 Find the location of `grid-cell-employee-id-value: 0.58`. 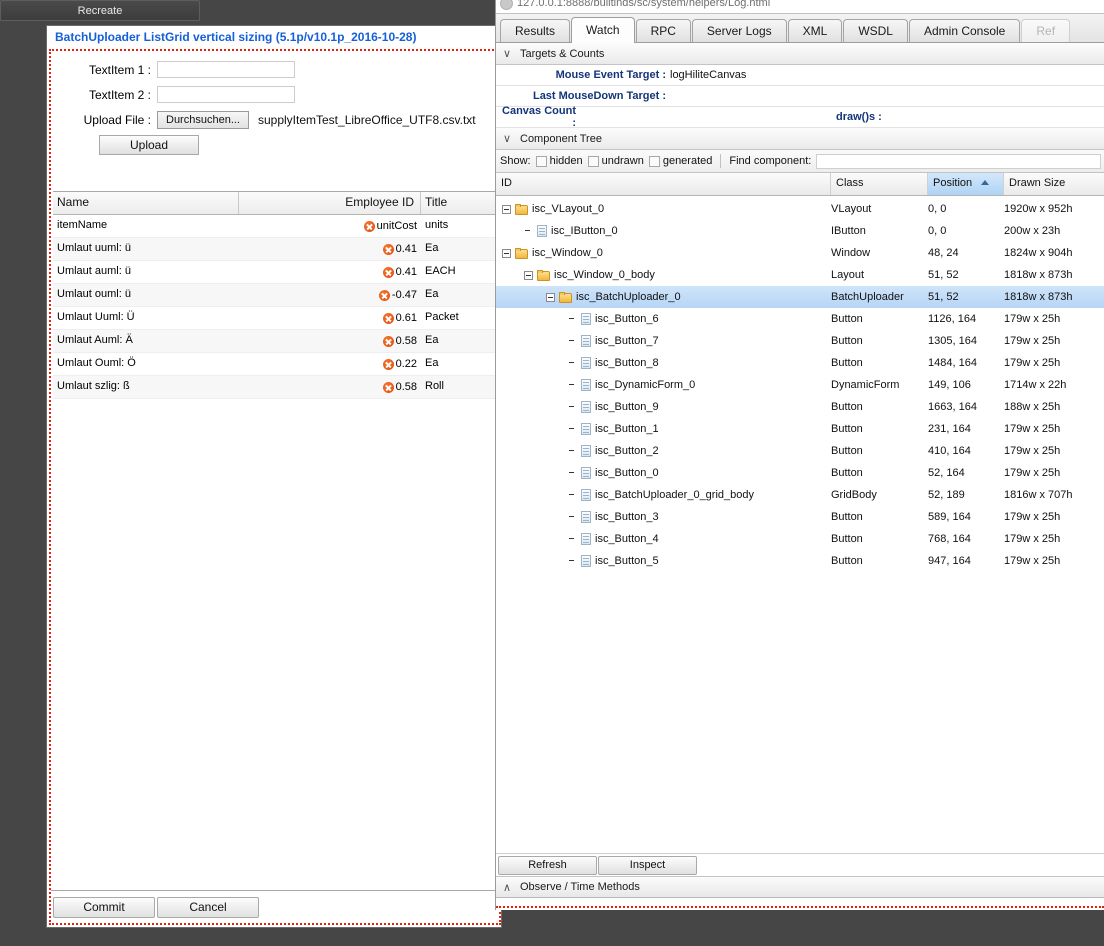

grid-cell-employee-id-value: 0.58 is located at coordinates (406, 341).